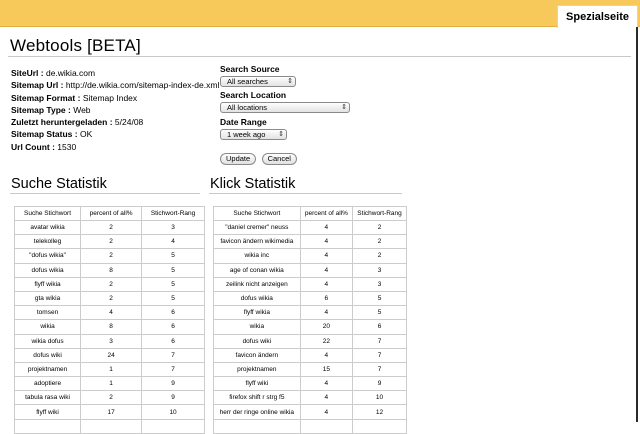 The image size is (640, 434). Describe the element at coordinates (173, 213) in the screenshot. I see `column-header: Stichwort-Rang` at that location.